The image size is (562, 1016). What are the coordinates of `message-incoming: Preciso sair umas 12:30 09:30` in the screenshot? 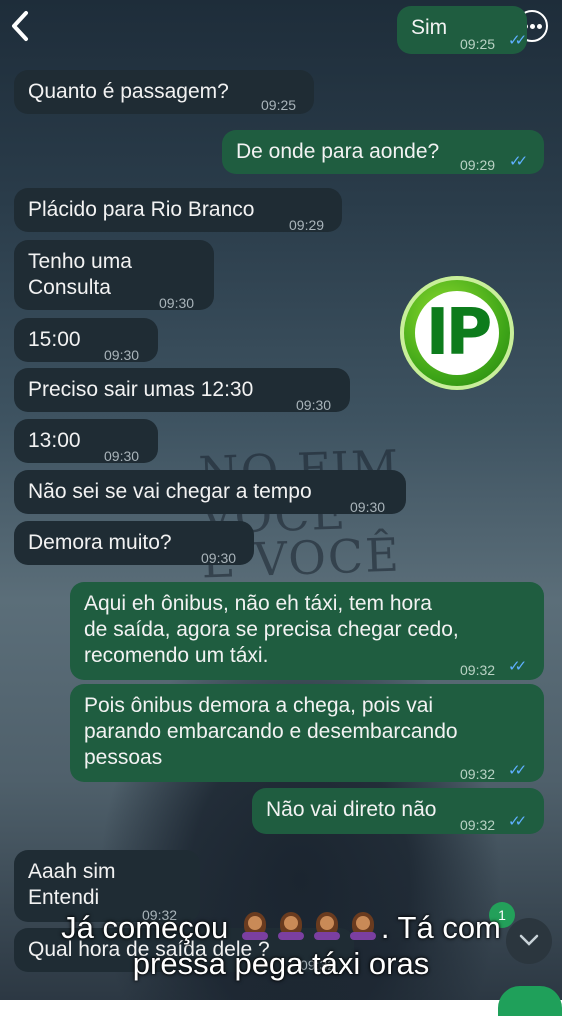 It's located at (182, 390).